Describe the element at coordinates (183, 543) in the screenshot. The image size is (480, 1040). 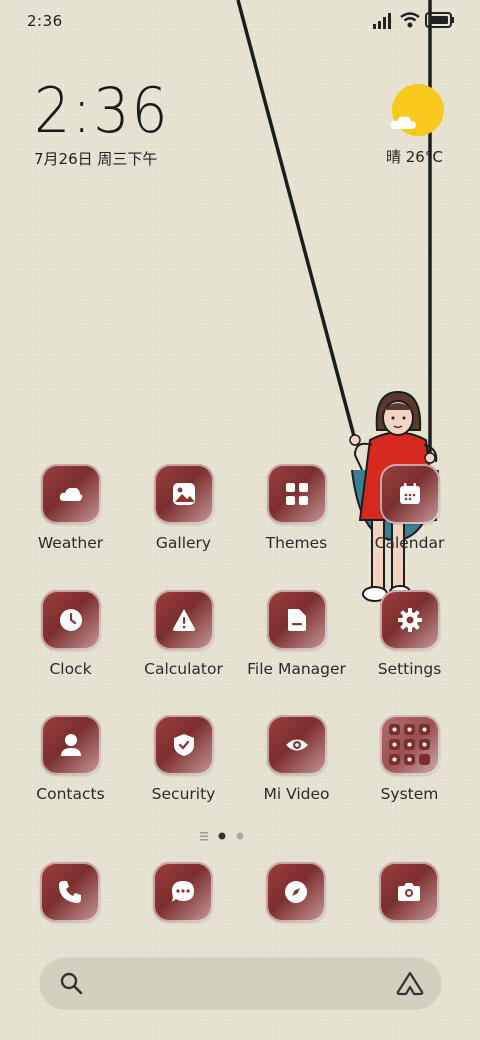
I see `app-label: Gallery` at that location.